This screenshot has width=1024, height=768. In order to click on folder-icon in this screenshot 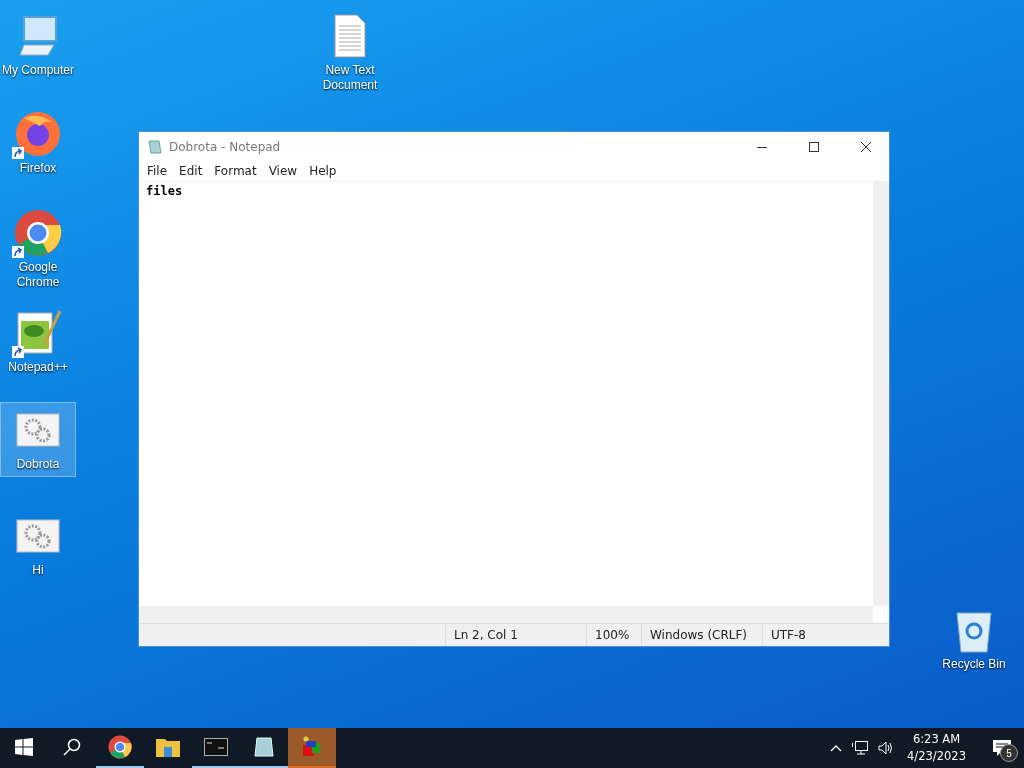, I will do `click(168, 747)`.